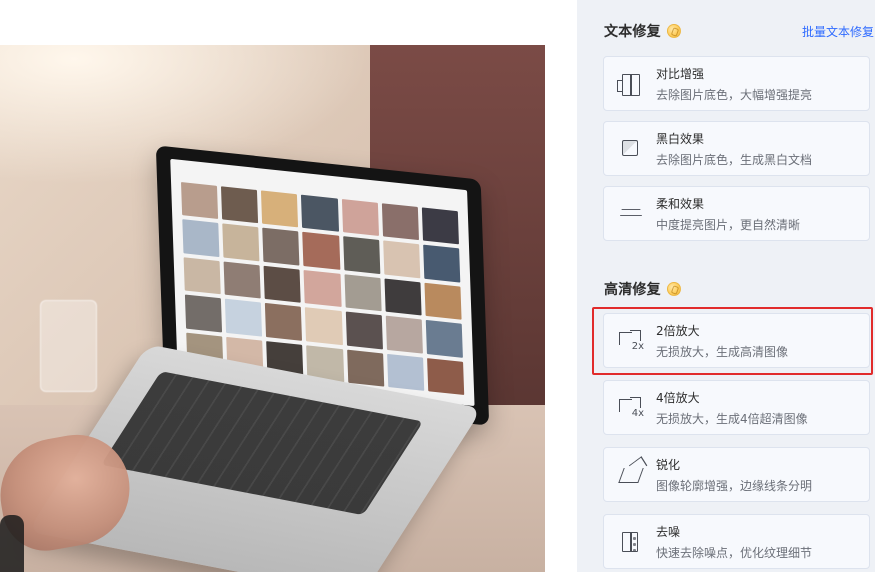 The image size is (875, 572). What do you see at coordinates (739, 31) in the screenshot?
I see `text-repair-header: 文本修复 批量文本修复` at bounding box center [739, 31].